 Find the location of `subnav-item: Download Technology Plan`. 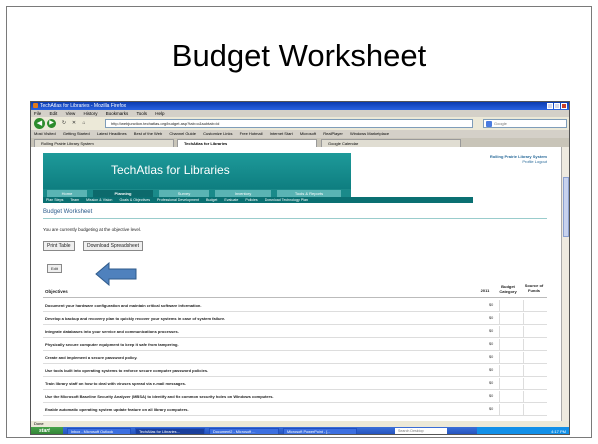

subnav-item: Download Technology Plan is located at coordinates (286, 200).